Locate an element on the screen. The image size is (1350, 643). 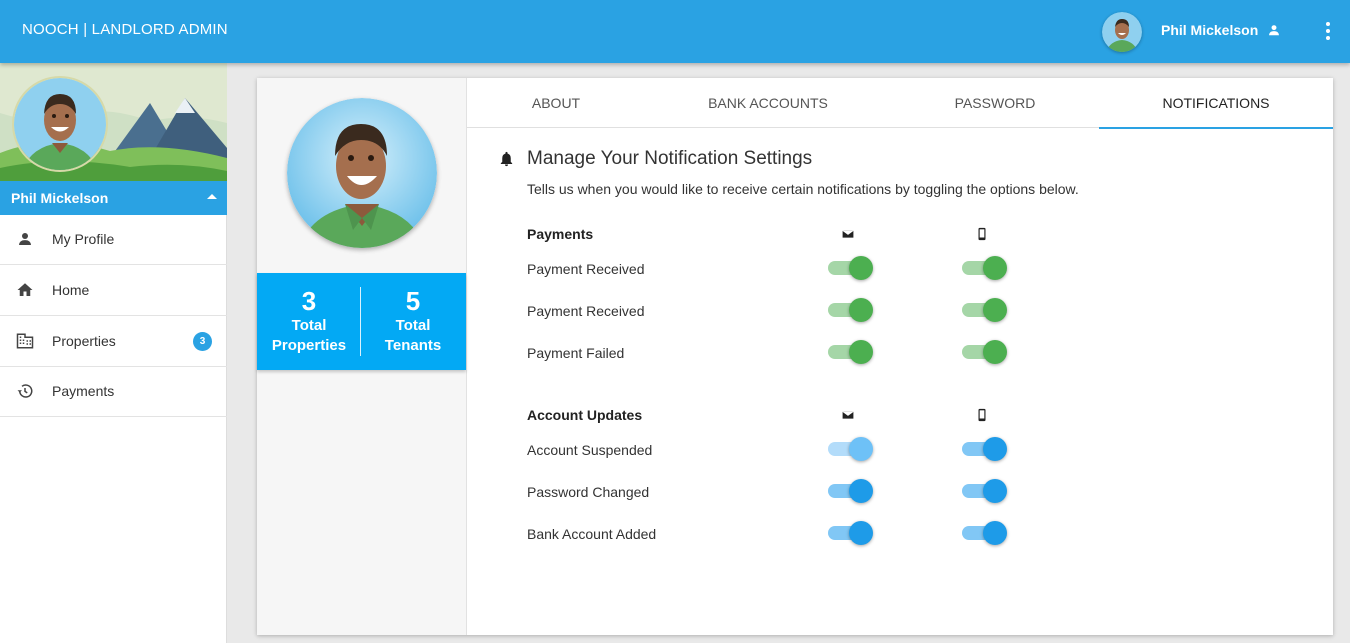
toggle-account-suspended-email is located at coordinates (851, 449).